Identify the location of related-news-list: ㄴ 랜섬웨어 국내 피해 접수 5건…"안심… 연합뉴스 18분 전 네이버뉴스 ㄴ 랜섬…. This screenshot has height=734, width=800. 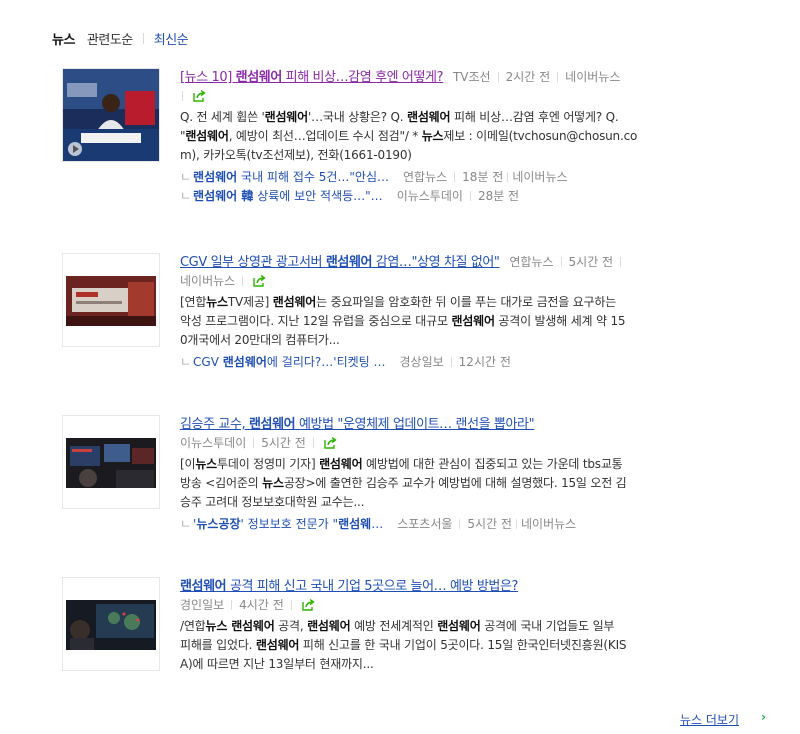
(473, 187).